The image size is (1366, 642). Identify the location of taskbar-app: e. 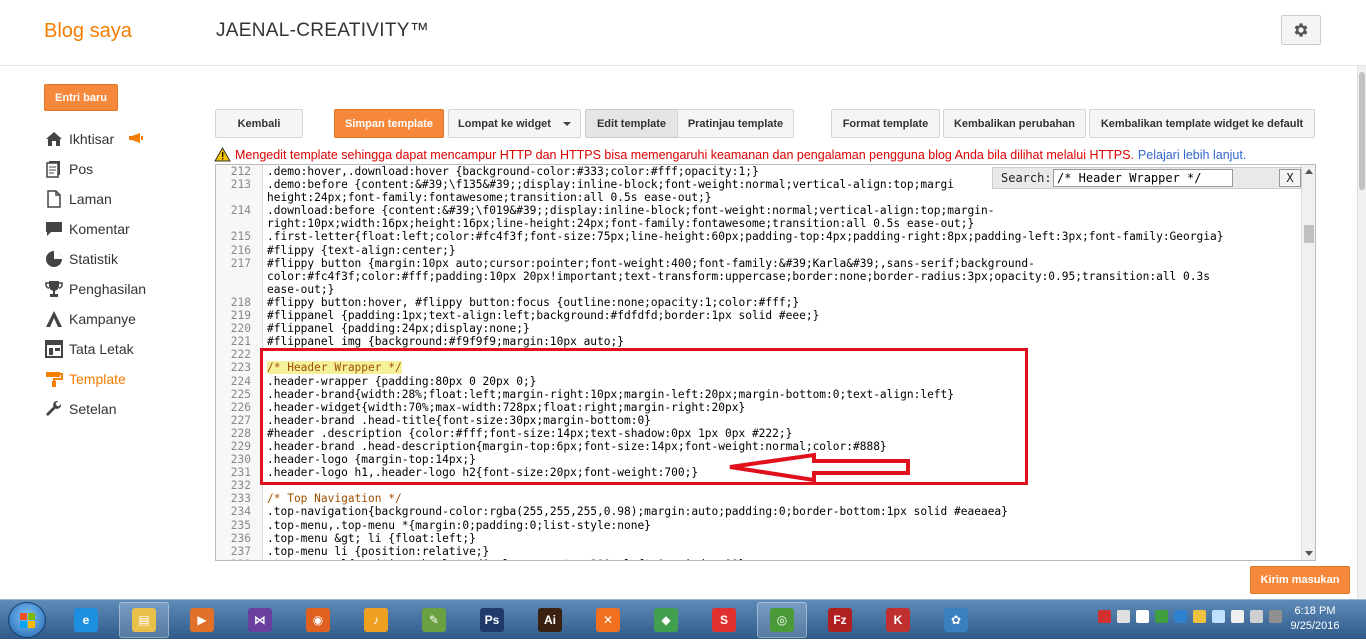
(86, 620).